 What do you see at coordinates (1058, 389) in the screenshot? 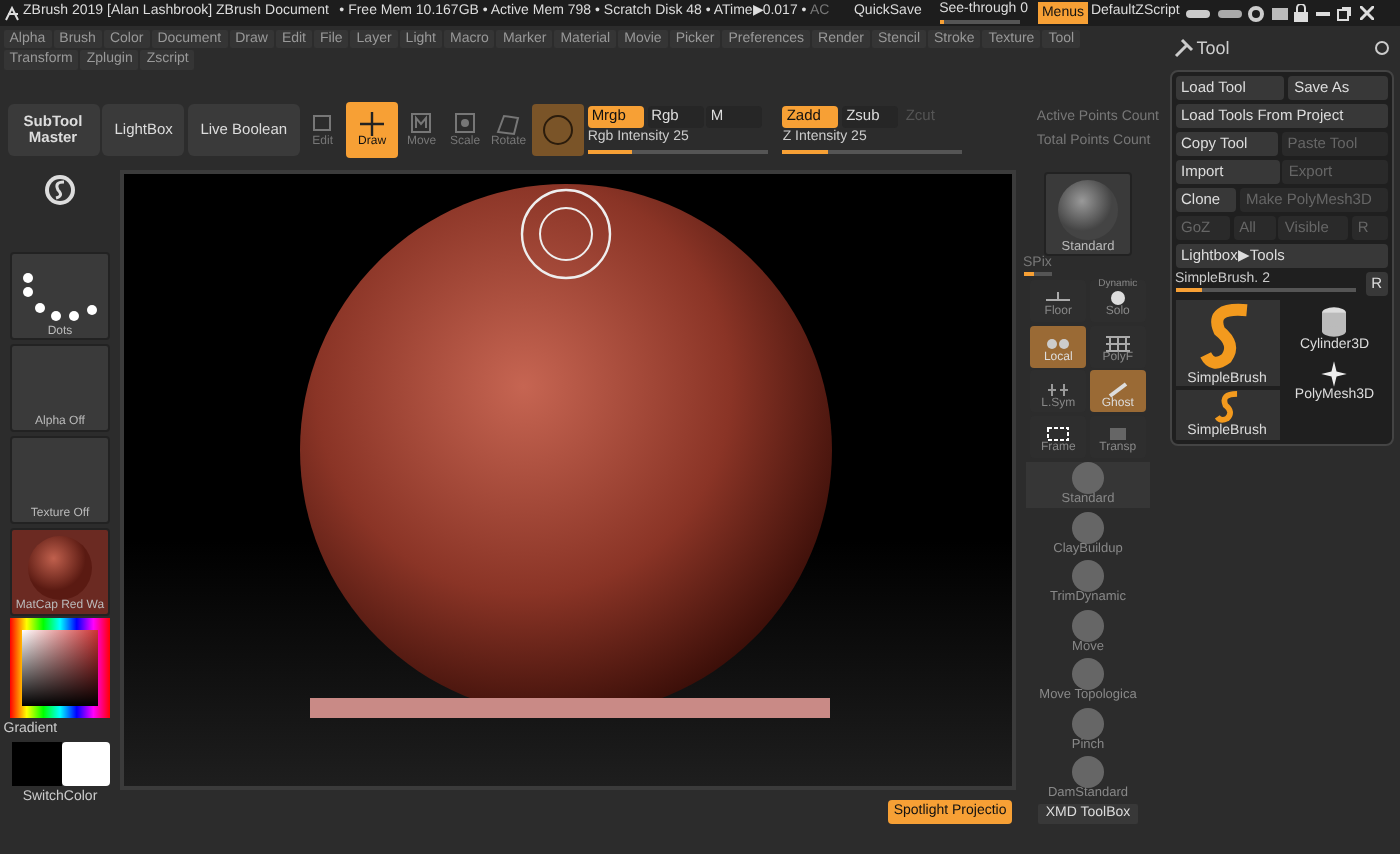
I see `lsym-icon` at bounding box center [1058, 389].